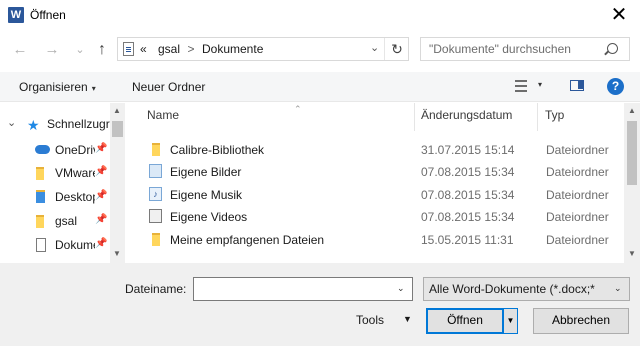 Image resolution: width=640 pixels, height=346 pixels. Describe the element at coordinates (93, 88) in the screenshot. I see `organize-caret-icon: ▾` at that location.